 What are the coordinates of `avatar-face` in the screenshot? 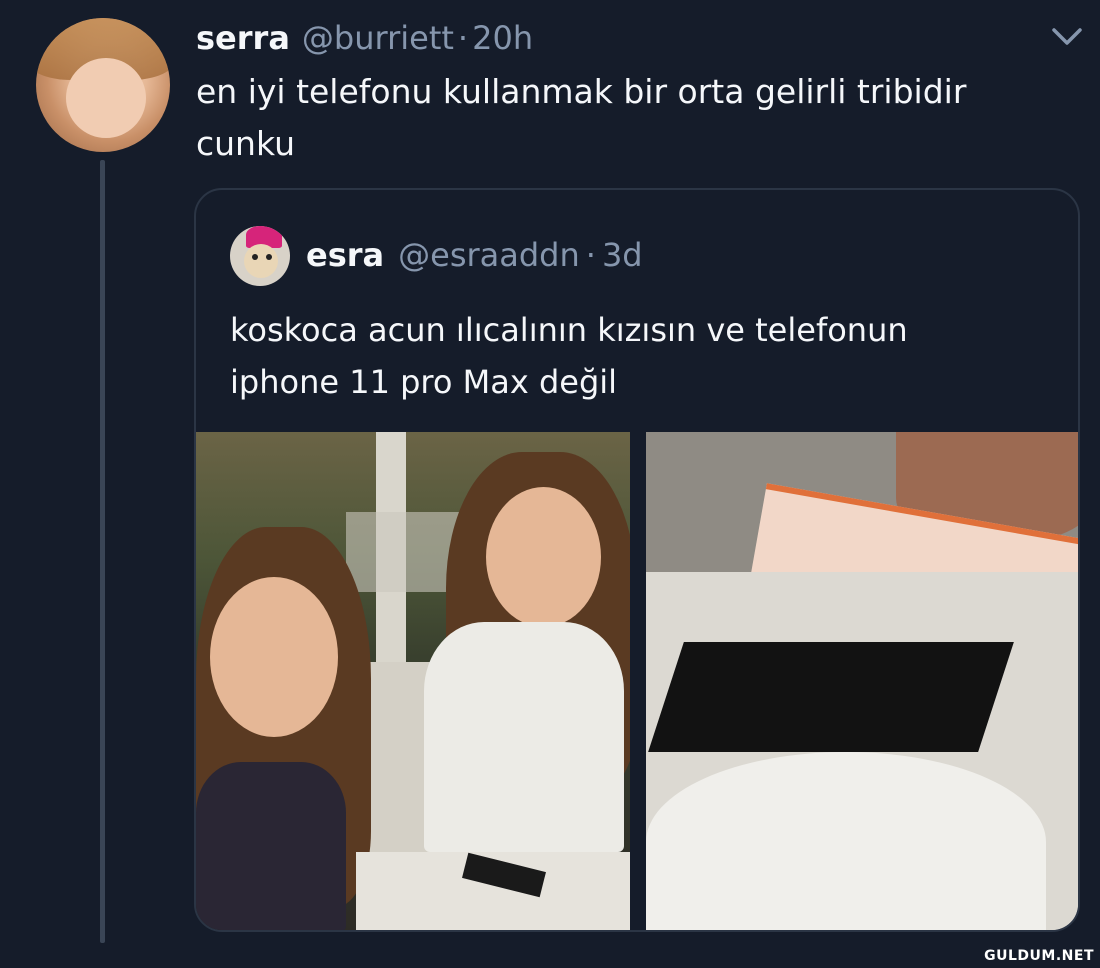 It's located at (106, 98).